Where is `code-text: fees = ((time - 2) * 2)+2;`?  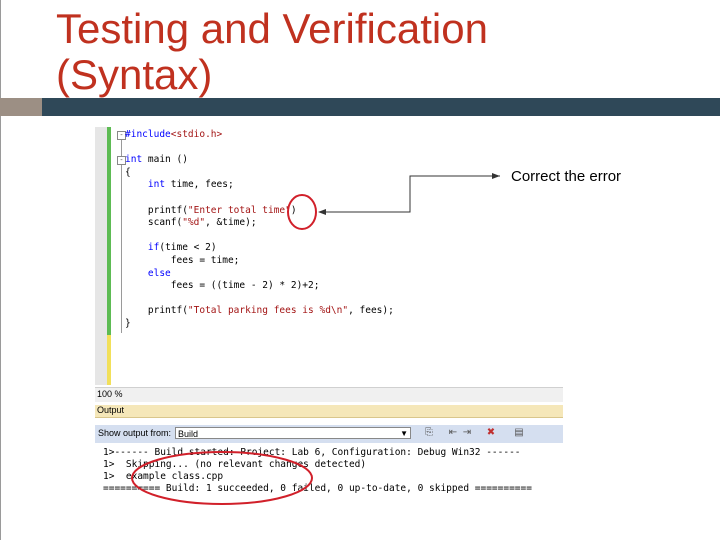
code-text: fees = ((time - 2) * 2)+2; is located at coordinates (222, 286).